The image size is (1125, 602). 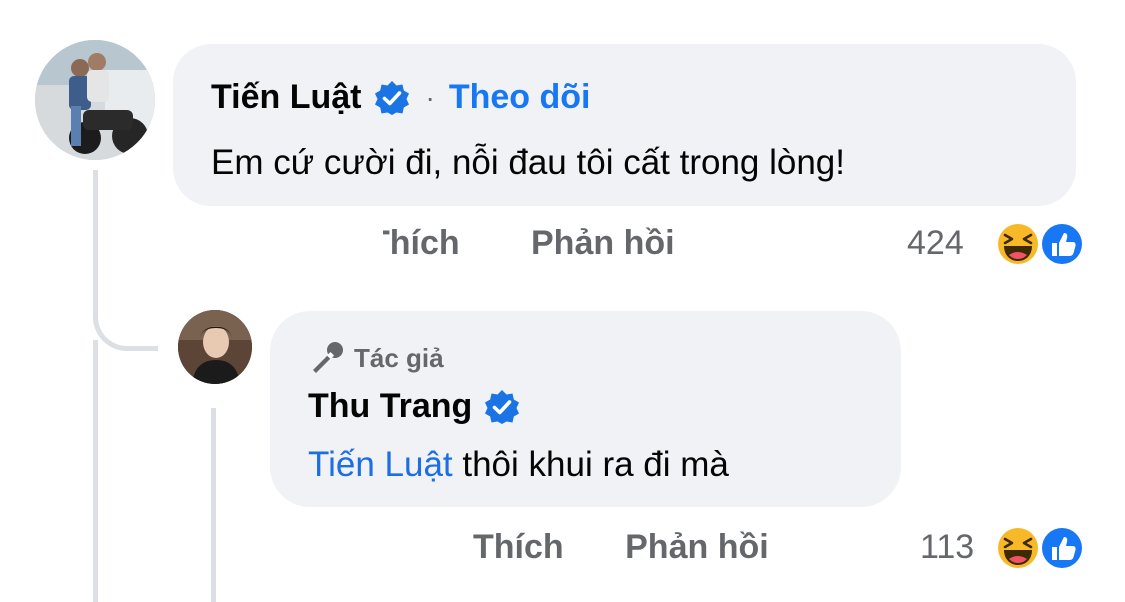 I want to click on comment-reactions, so click(x=1042, y=244).